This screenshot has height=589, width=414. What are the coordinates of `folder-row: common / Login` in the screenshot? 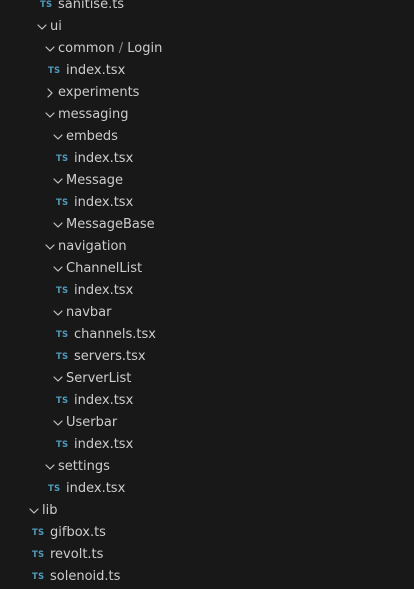 It's located at (207, 49).